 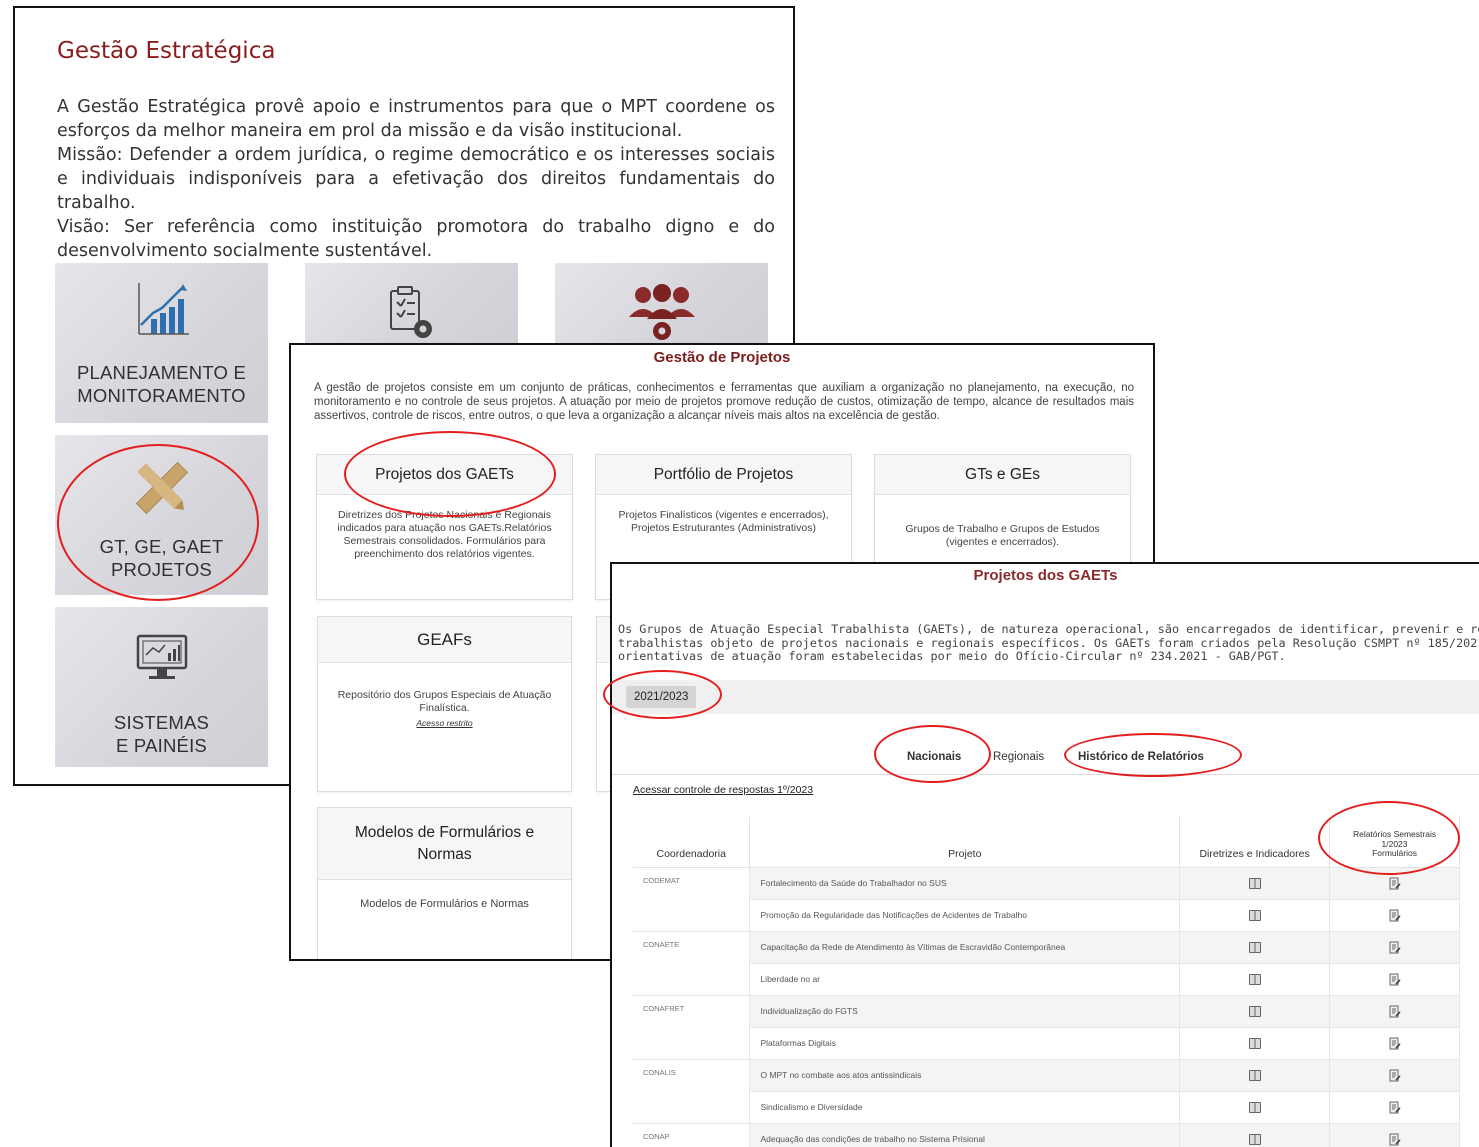 What do you see at coordinates (1045, 575) in the screenshot?
I see `panel-title: Projetos dos GAETs` at bounding box center [1045, 575].